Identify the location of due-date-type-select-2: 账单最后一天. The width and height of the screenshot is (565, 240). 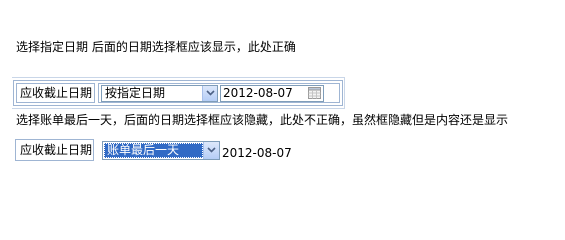
(161, 150).